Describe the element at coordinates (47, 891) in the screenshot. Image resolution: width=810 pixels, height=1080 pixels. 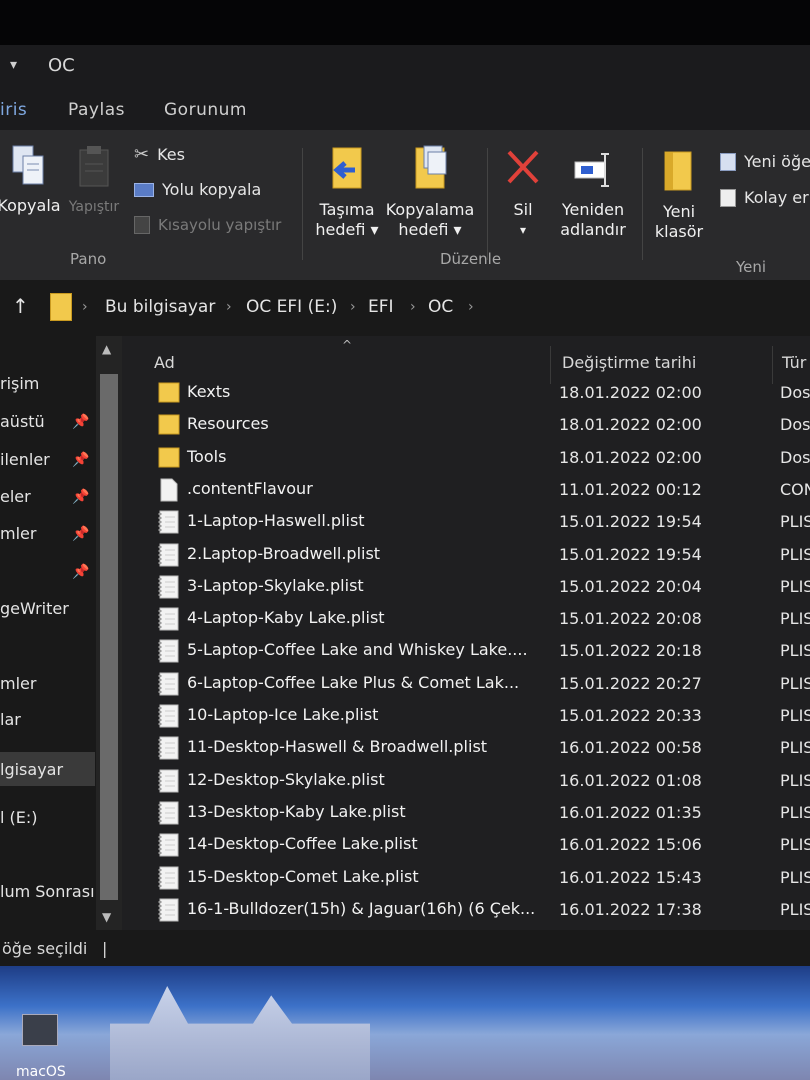
I see `nav-item-after-install: lum Sonrası` at that location.